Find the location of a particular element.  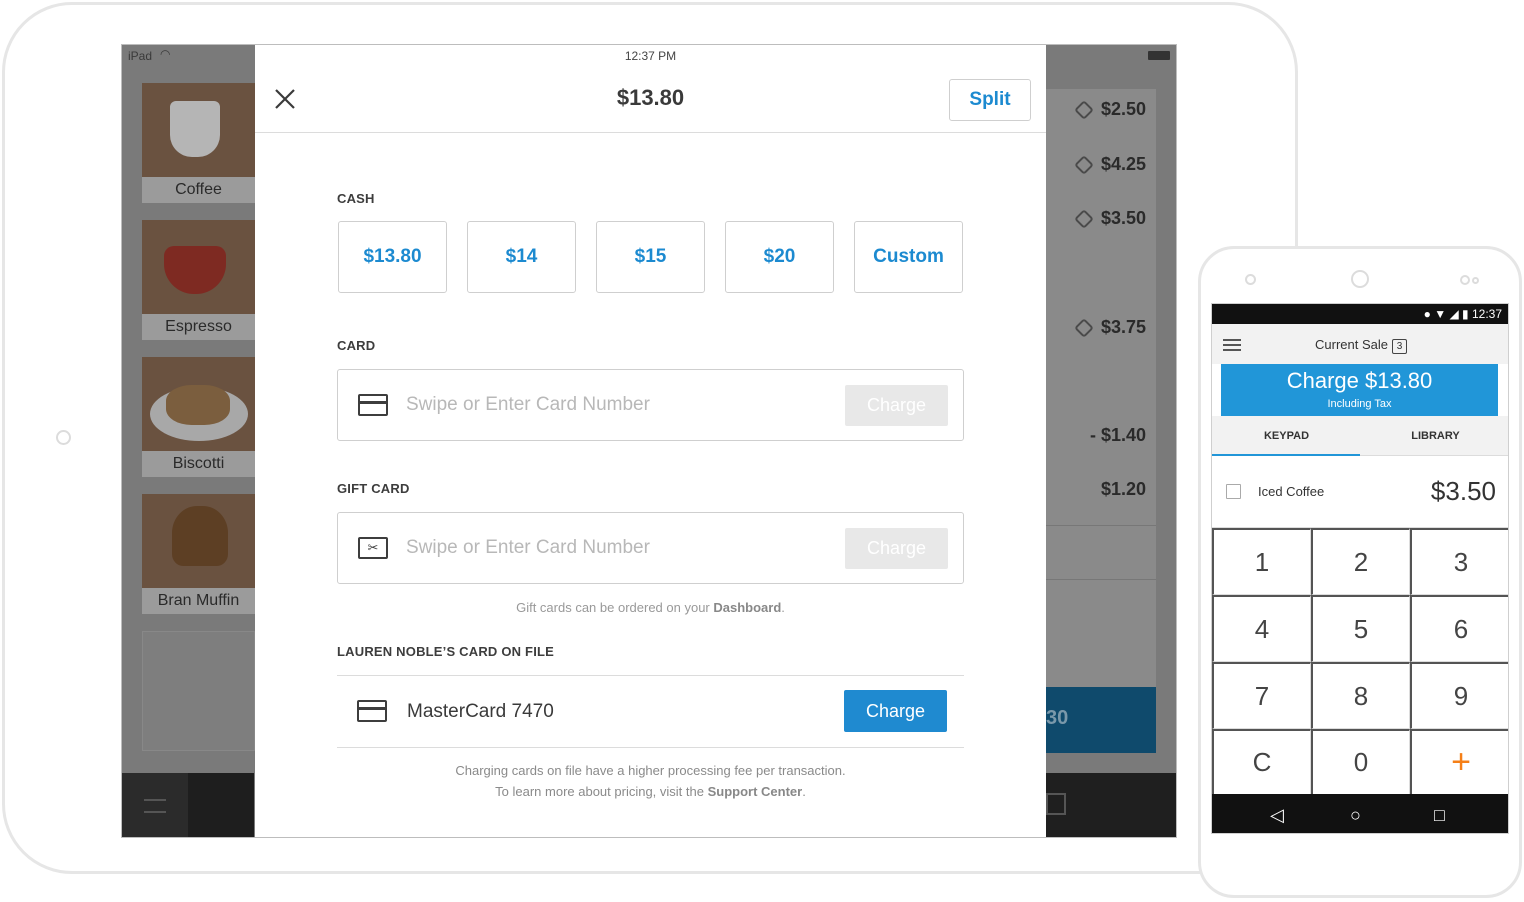

phone-tabs: KEYPAD LIBRARY is located at coordinates (1360, 436).